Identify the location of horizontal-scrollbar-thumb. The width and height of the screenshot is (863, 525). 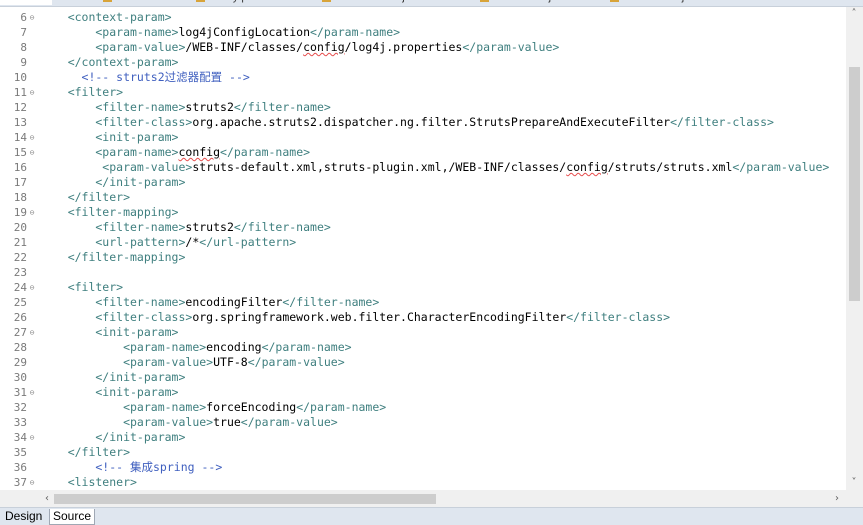
(245, 499).